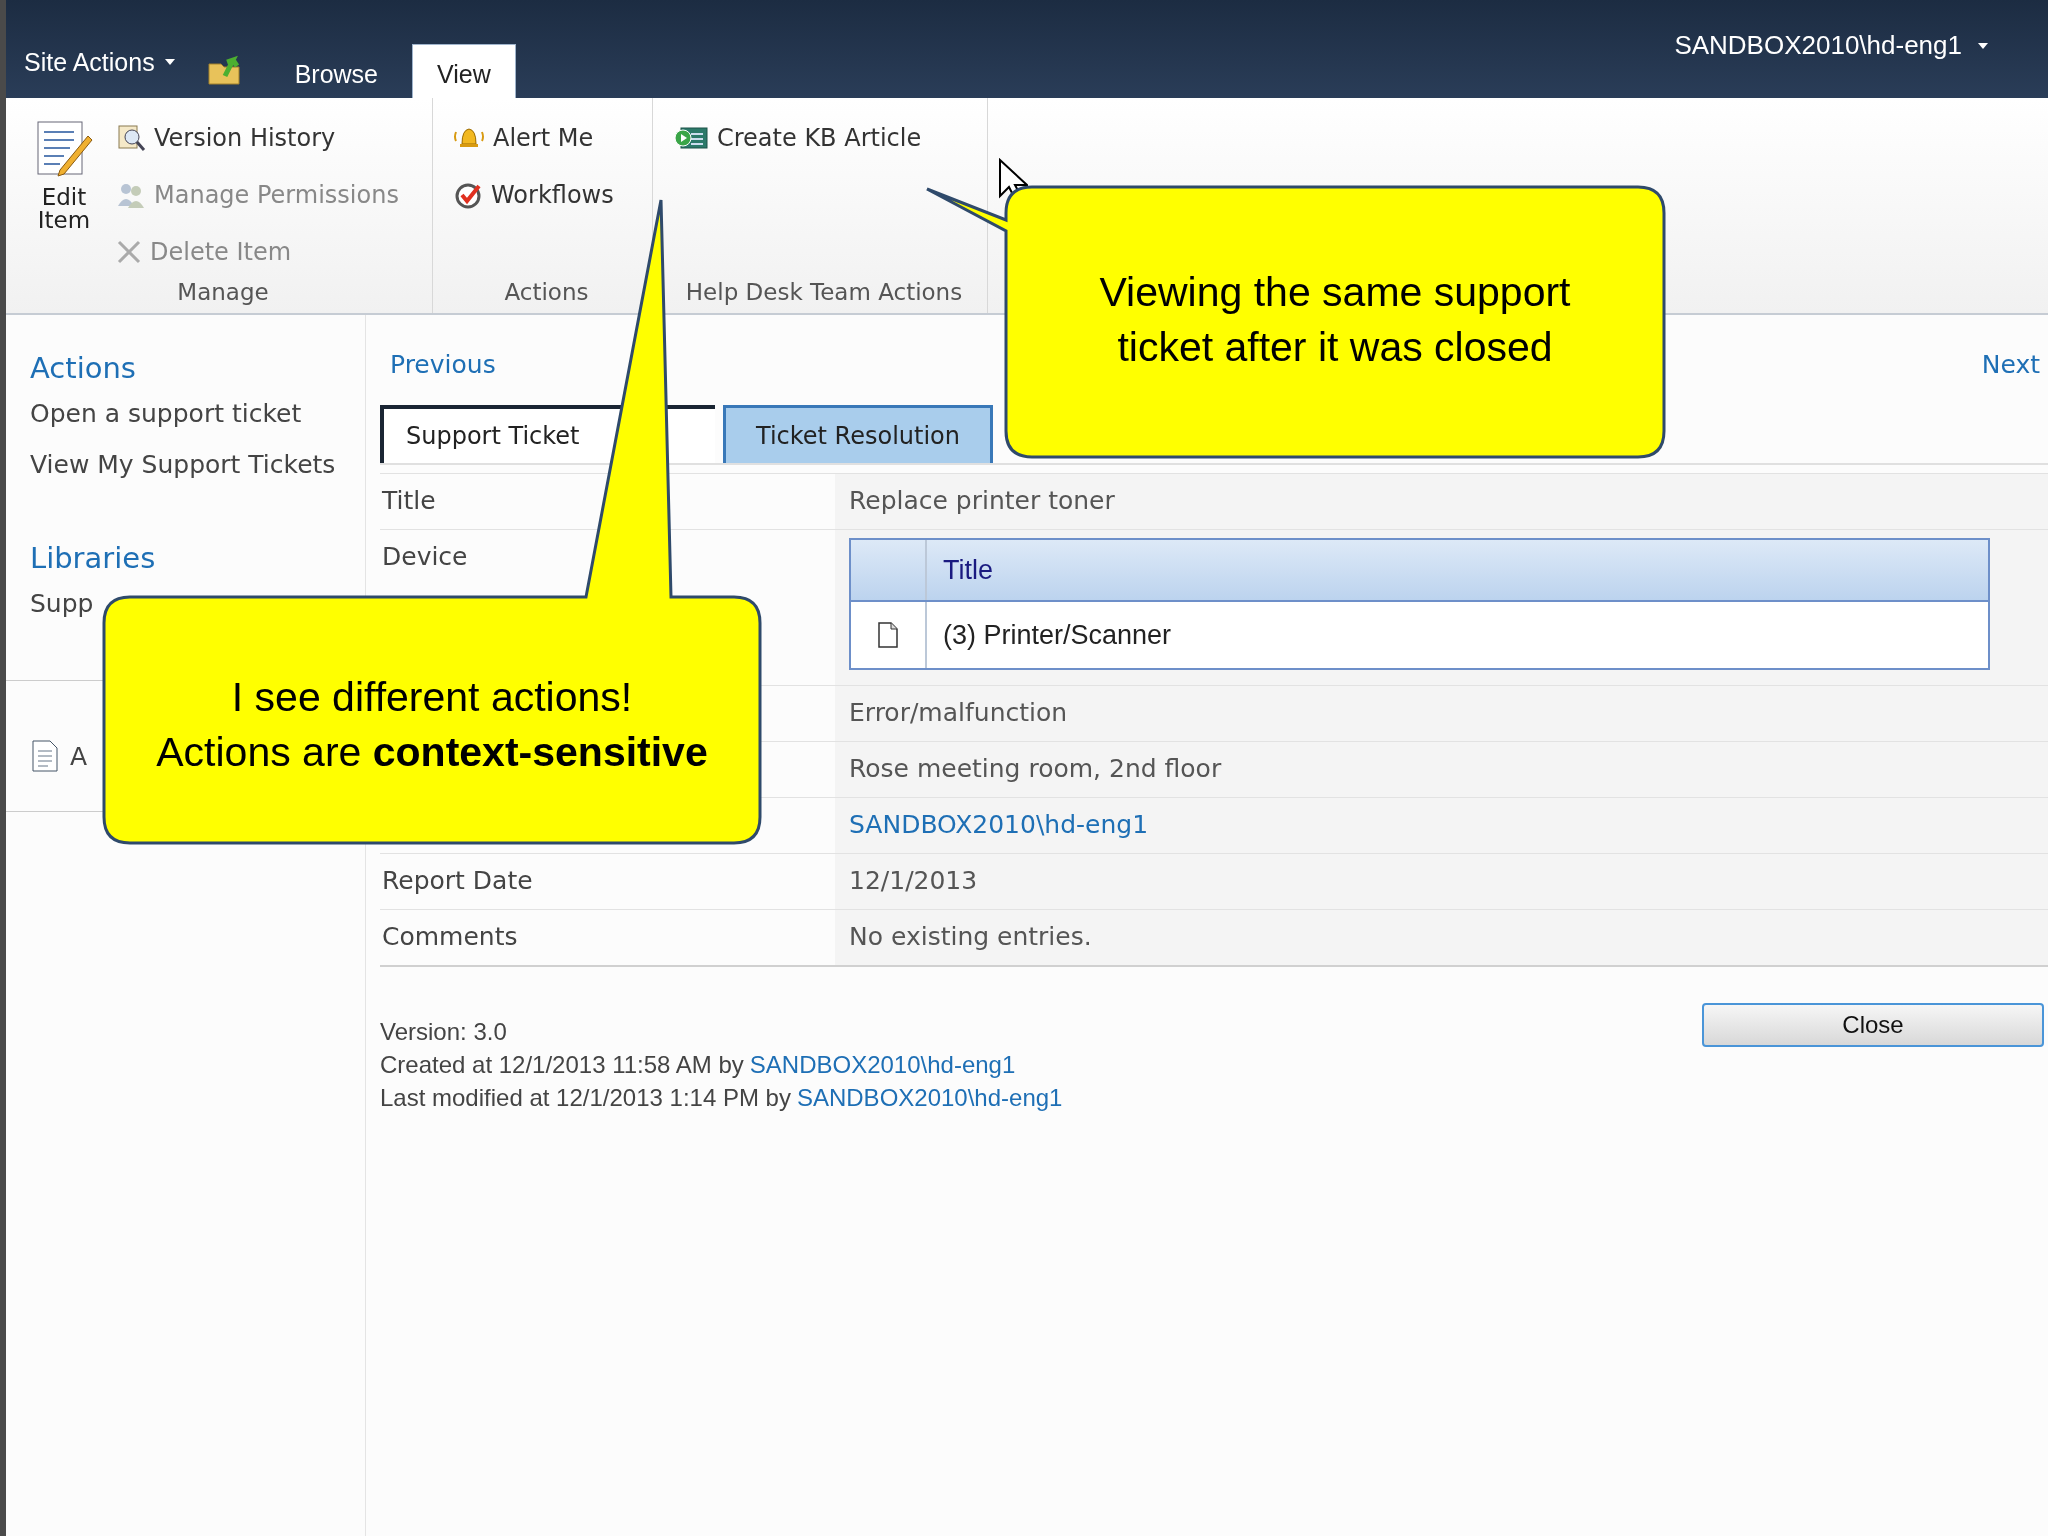 The width and height of the screenshot is (2048, 1536). What do you see at coordinates (457, 880) in the screenshot?
I see `field-label: Report Date` at bounding box center [457, 880].